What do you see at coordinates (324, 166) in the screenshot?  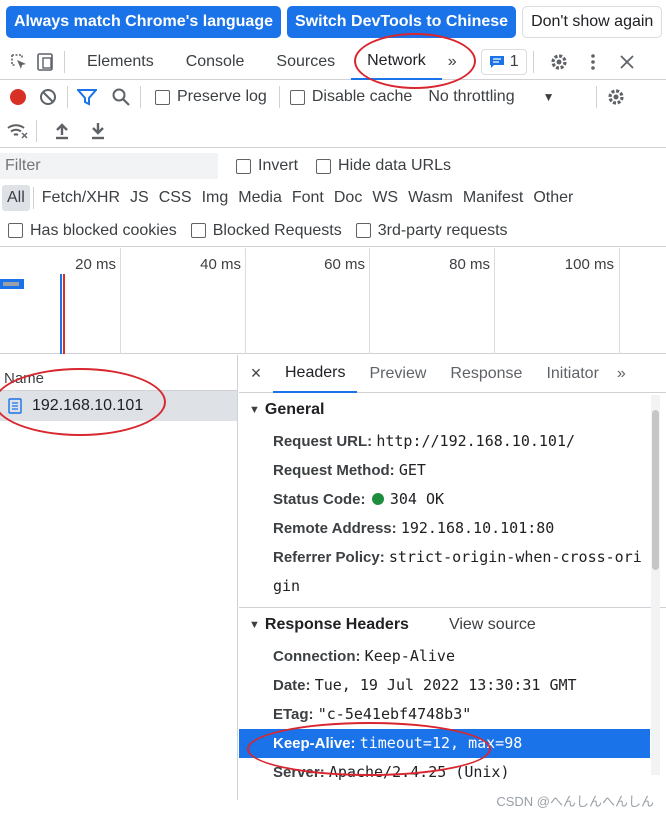 I see `hide-data-urls-checkbox` at bounding box center [324, 166].